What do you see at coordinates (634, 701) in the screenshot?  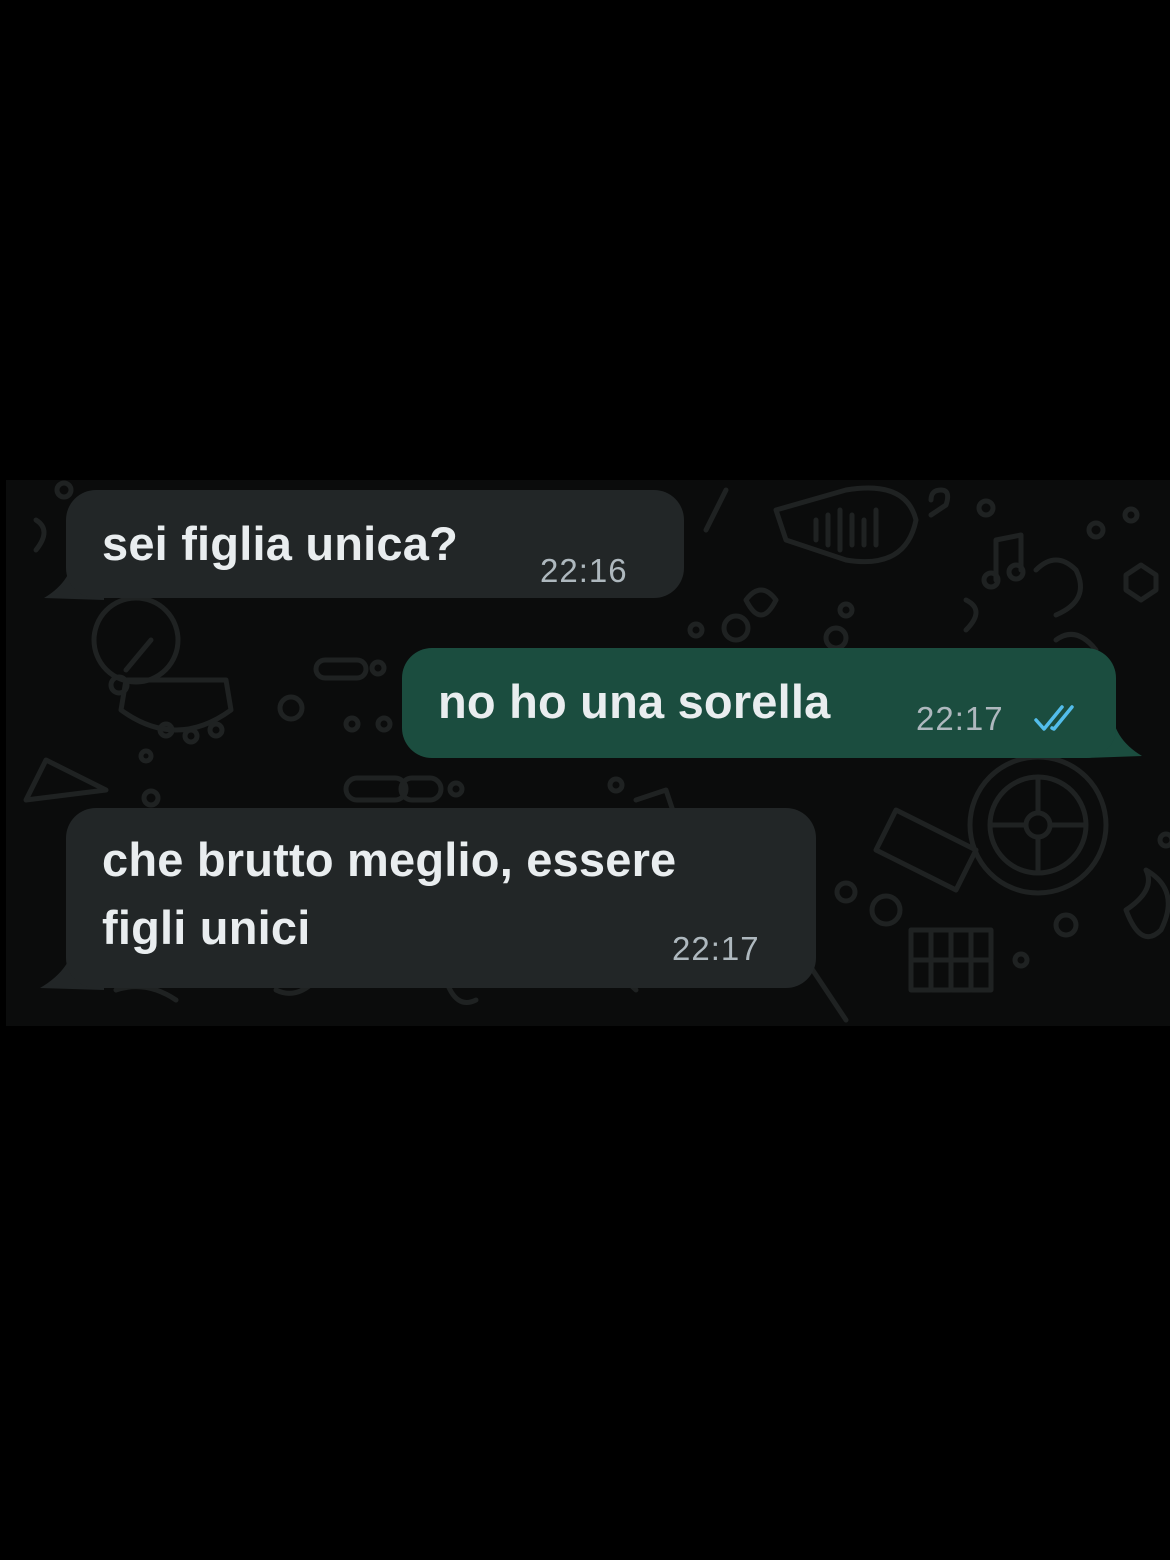 I see `message-text: no ho una sorella` at bounding box center [634, 701].